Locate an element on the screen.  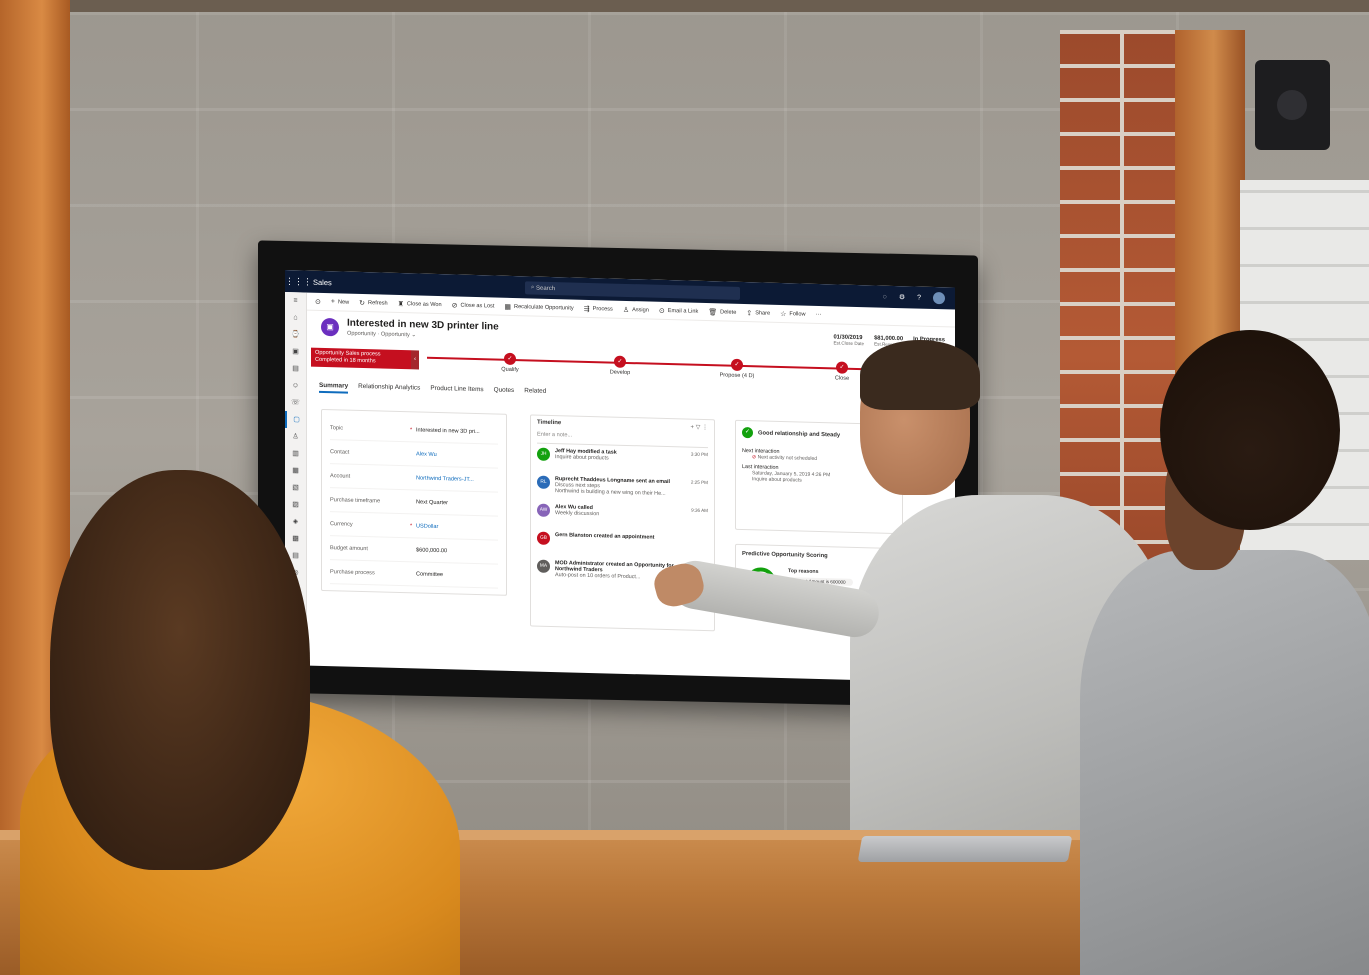
command-assign: ♙ Assign is located at coordinates (636, 309).